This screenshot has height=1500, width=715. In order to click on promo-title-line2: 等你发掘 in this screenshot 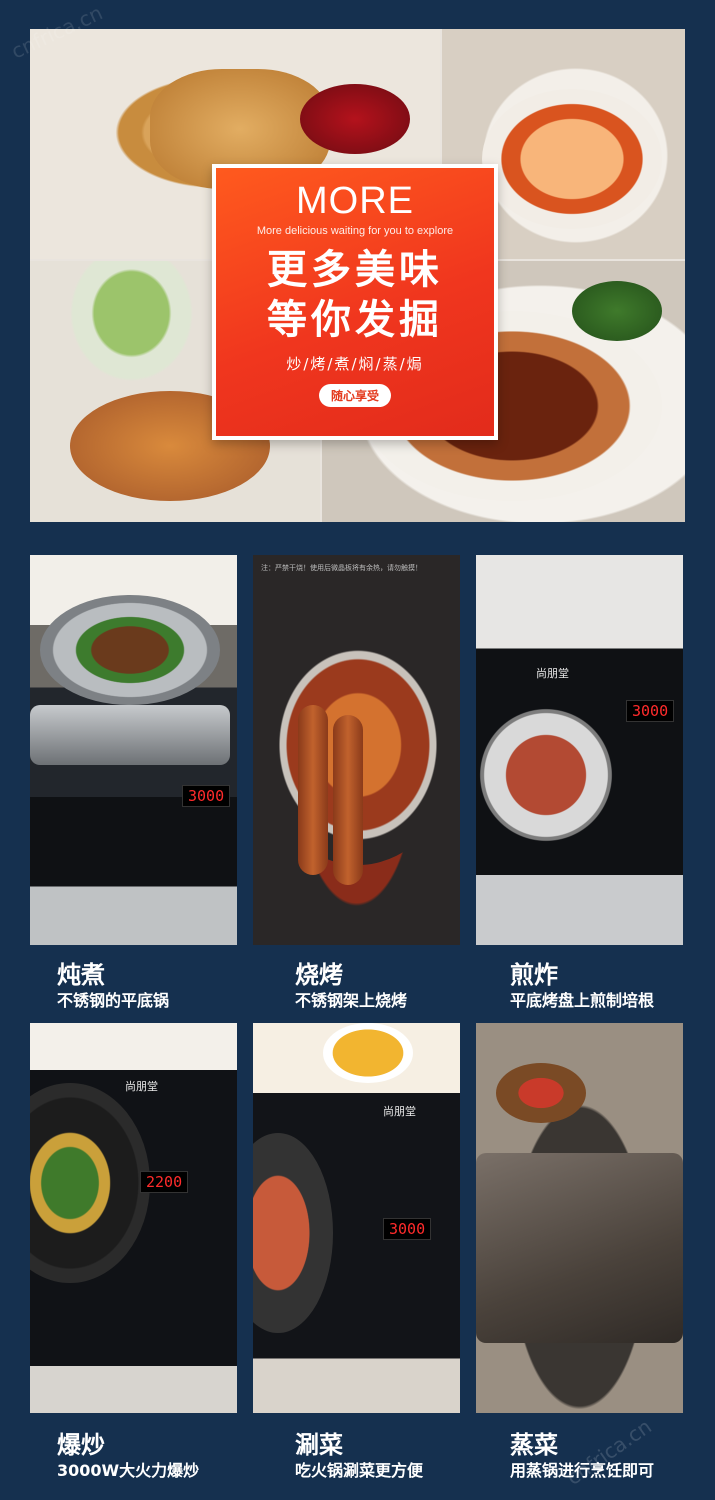, I will do `click(355, 320)`.